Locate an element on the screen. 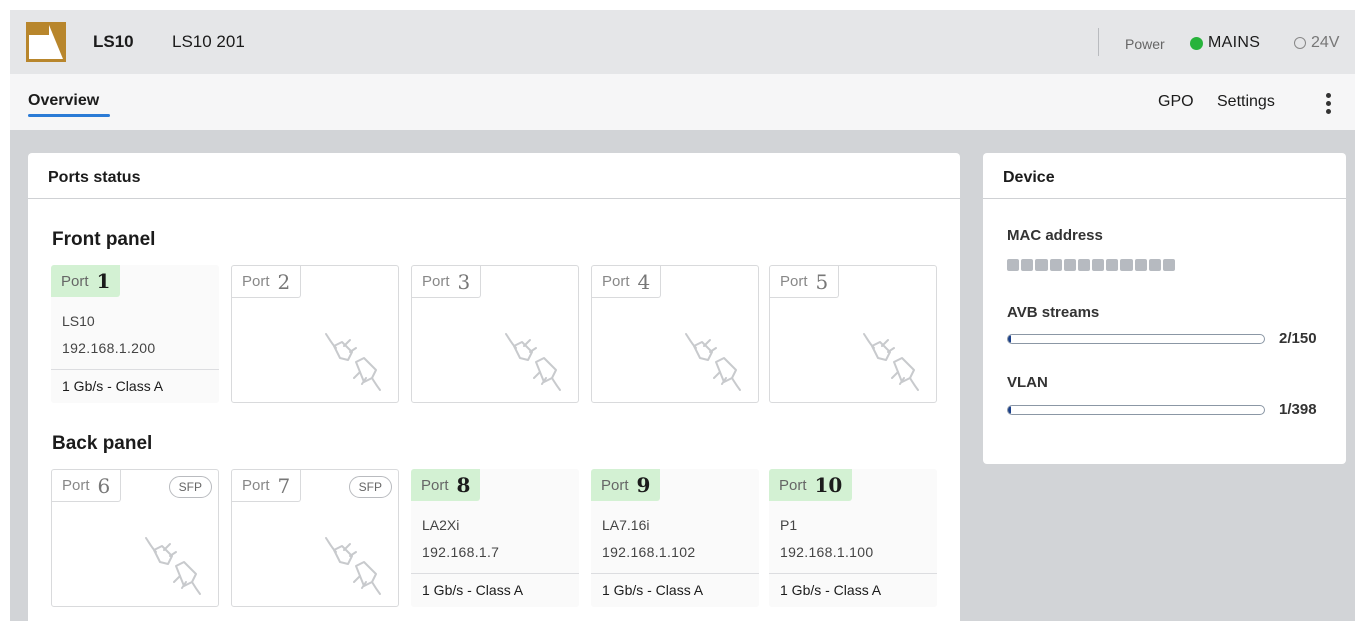 The image size is (1355, 621). ports-status-title: Ports status is located at coordinates (94, 177).